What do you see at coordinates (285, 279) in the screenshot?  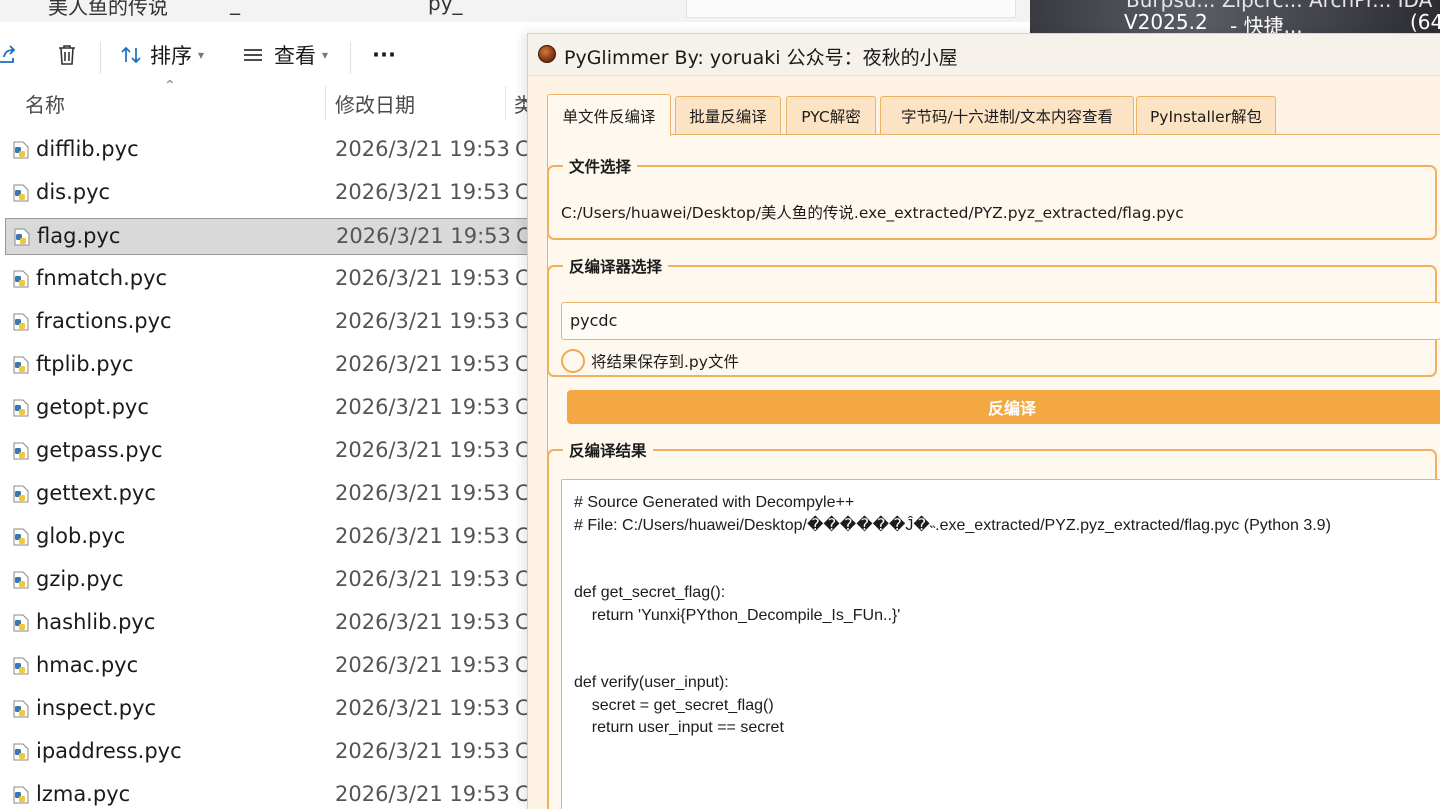 I see `file-row: fnmatch.pyc 2026/3/21 19:53 C` at bounding box center [285, 279].